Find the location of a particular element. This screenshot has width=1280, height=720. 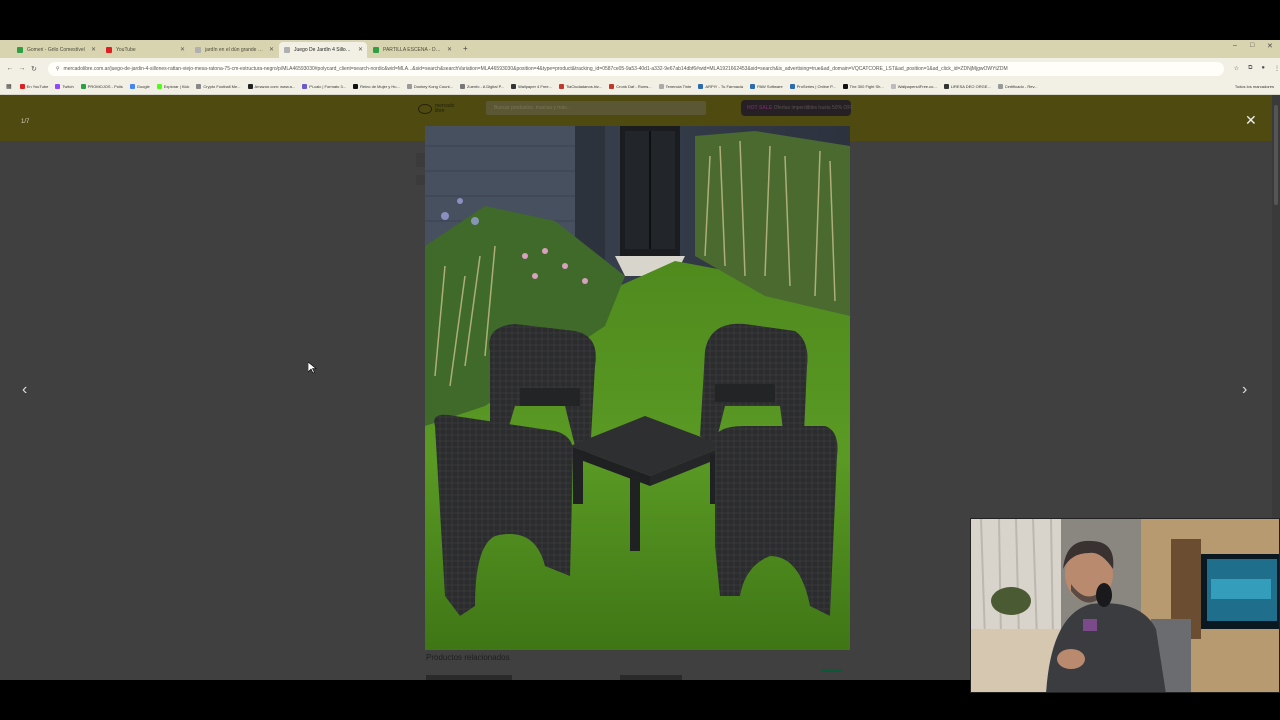

page-scrollbar-thumb is located at coordinates (1276, 155).